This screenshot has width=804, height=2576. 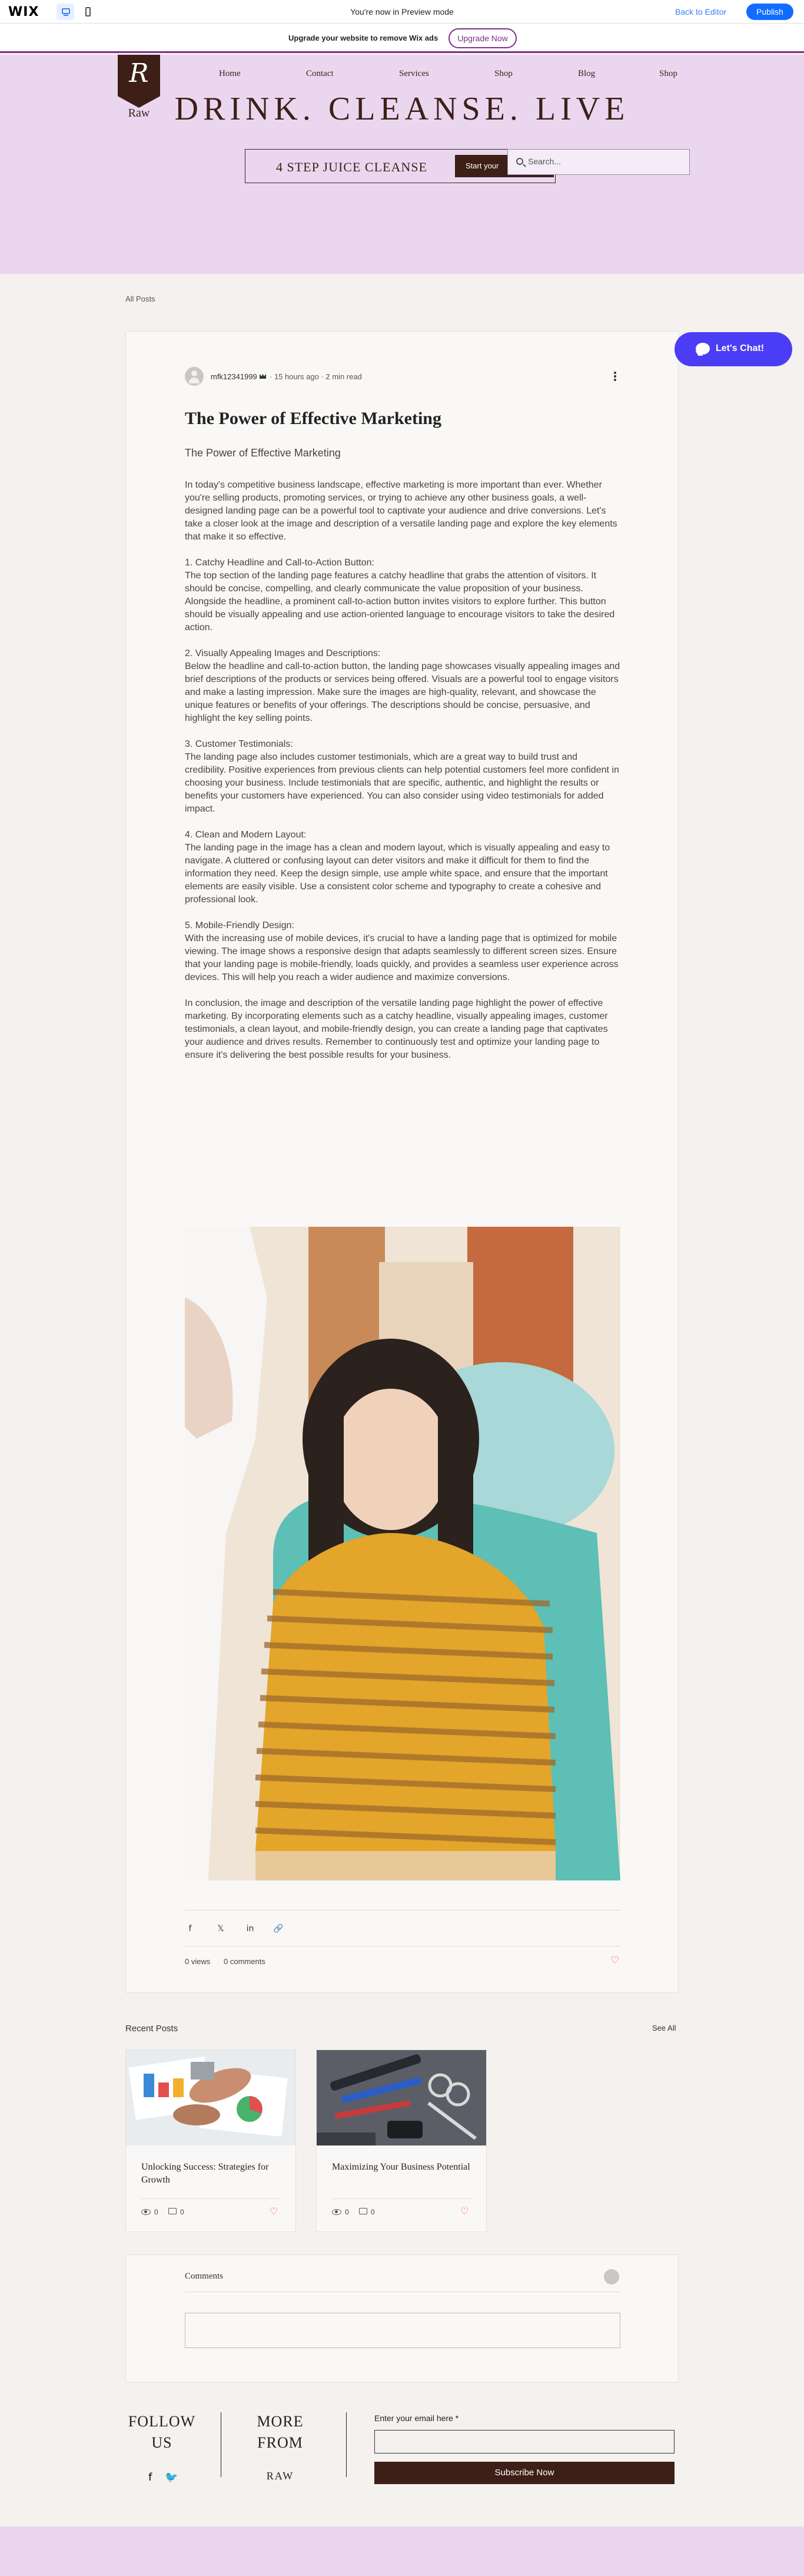 What do you see at coordinates (615, 376) in the screenshot?
I see `more-actions-icon` at bounding box center [615, 376].